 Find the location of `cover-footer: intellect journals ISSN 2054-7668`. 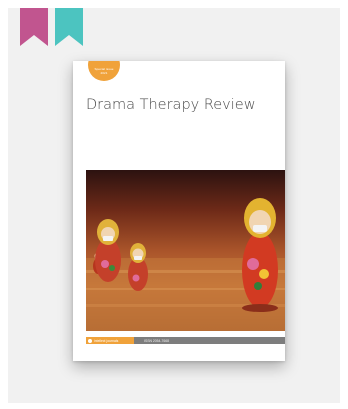

cover-footer: intellect journals ISSN 2054-7668 is located at coordinates (185, 340).